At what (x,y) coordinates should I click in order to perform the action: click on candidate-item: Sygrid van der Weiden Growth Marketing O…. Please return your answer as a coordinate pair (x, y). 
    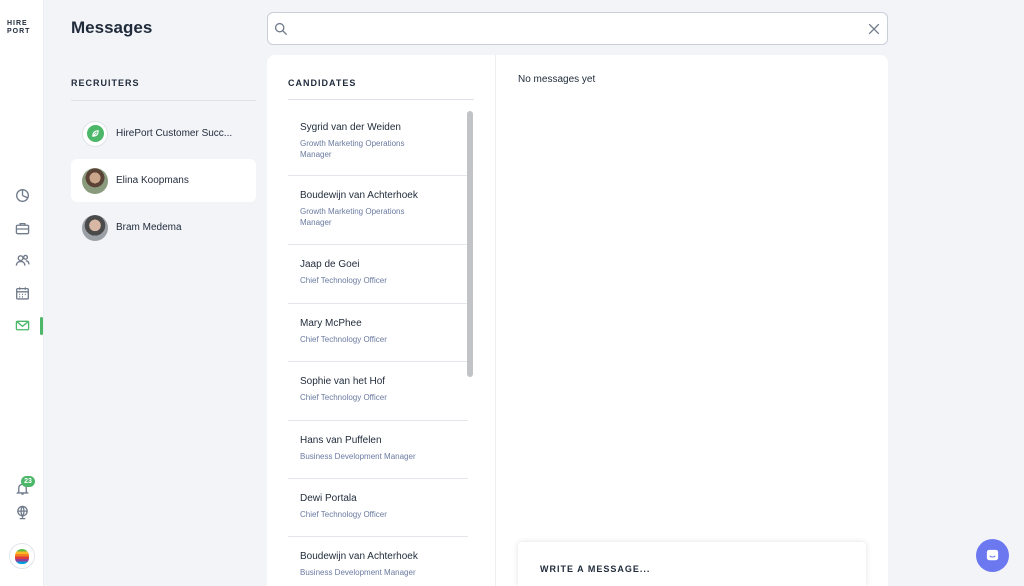
    Looking at the image, I should click on (378, 142).